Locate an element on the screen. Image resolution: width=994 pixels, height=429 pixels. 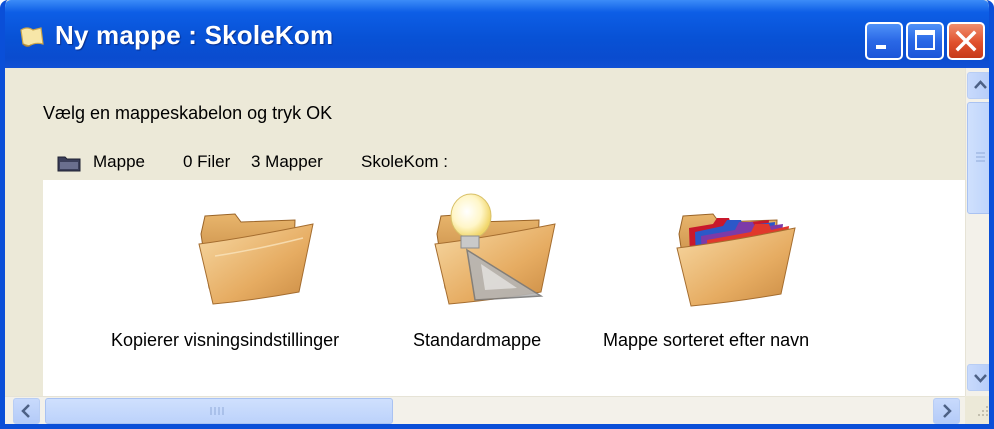
chevron-right-icon is located at coordinates (947, 411).